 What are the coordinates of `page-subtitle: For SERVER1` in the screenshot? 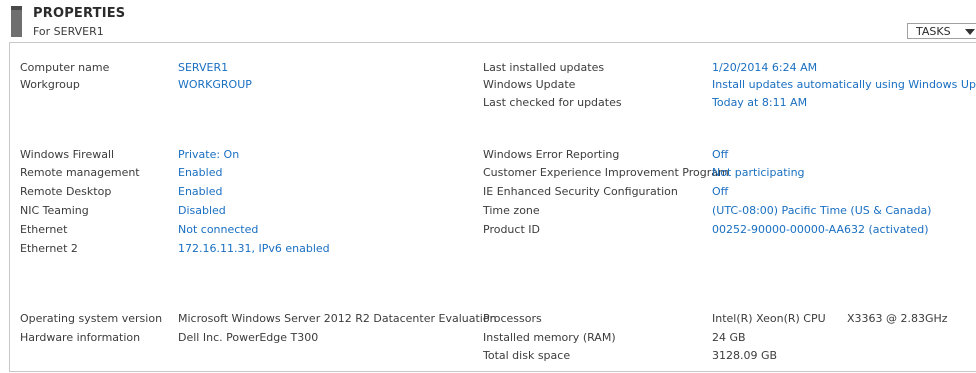 It's located at (68, 31).